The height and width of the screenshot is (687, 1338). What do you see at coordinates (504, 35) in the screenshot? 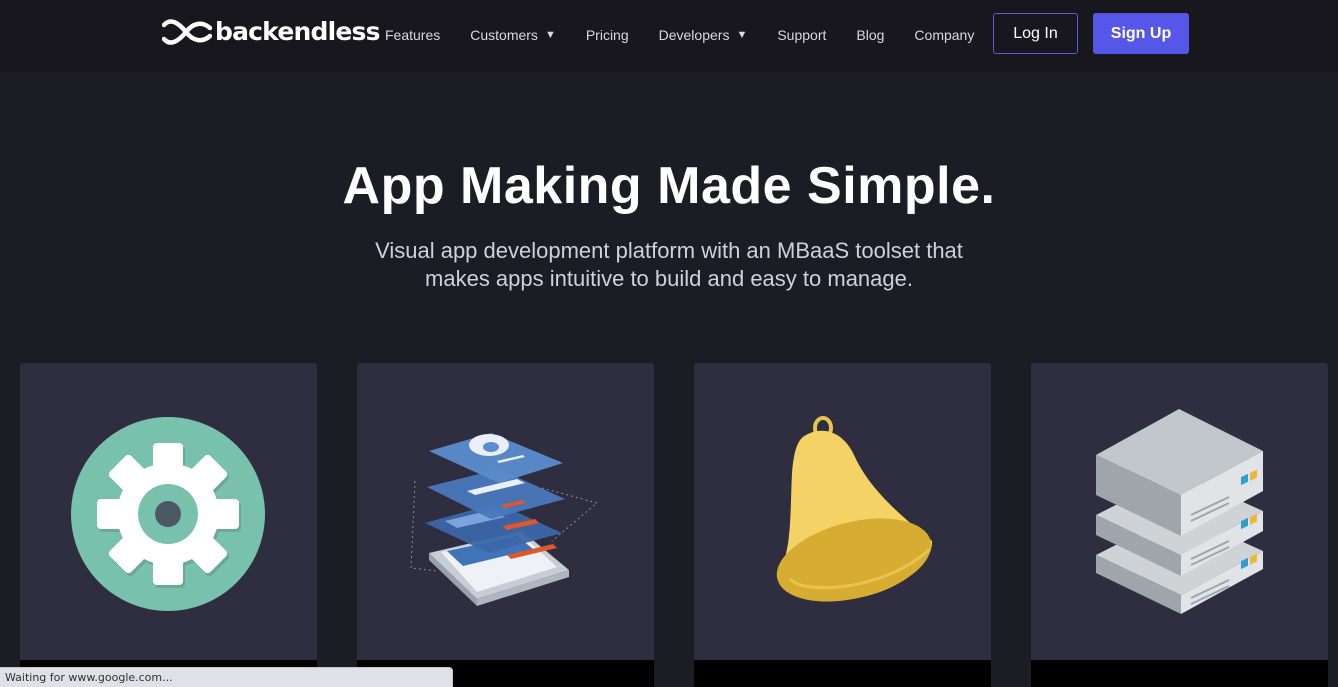
I see `nav-customers-label: Customers` at bounding box center [504, 35].